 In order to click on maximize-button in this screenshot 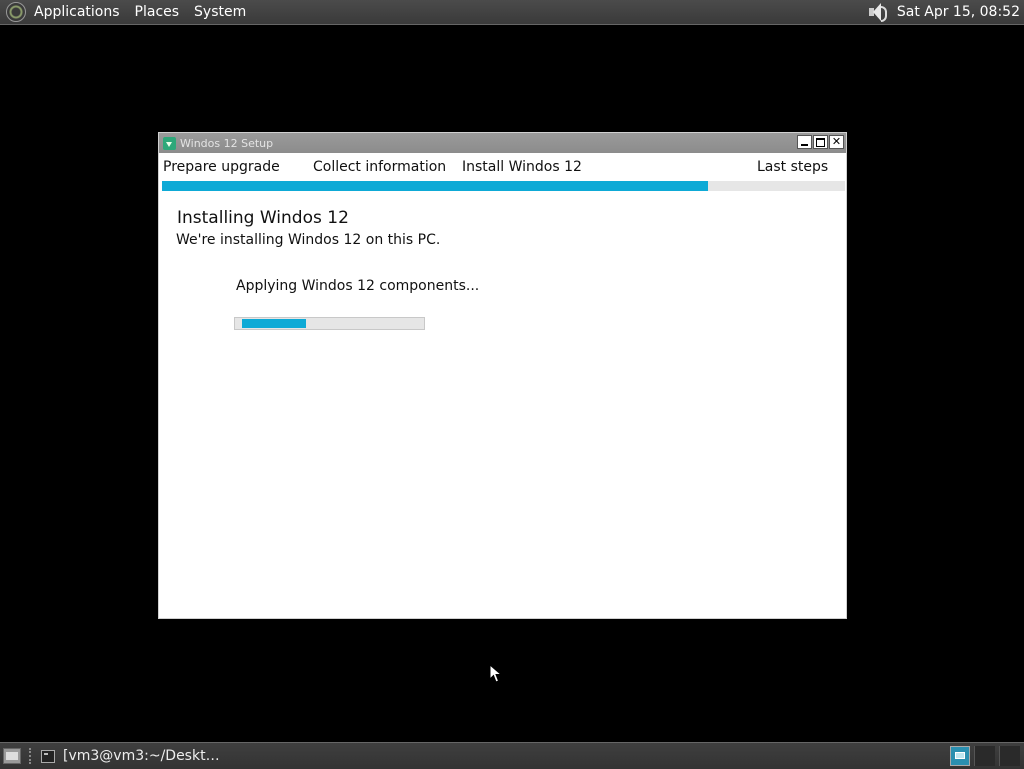, I will do `click(820, 142)`.